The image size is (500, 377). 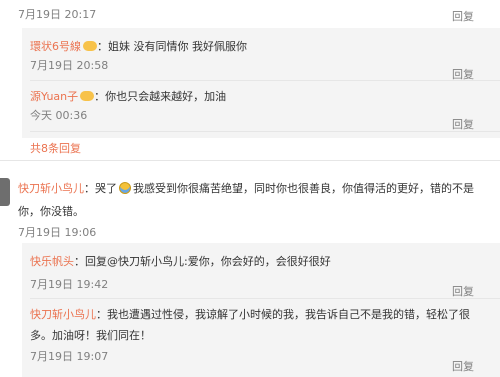 I want to click on sub-reply-item: 環状6号線 ：姐妹 没有同情你 我好佩服你, so click(x=138, y=46).